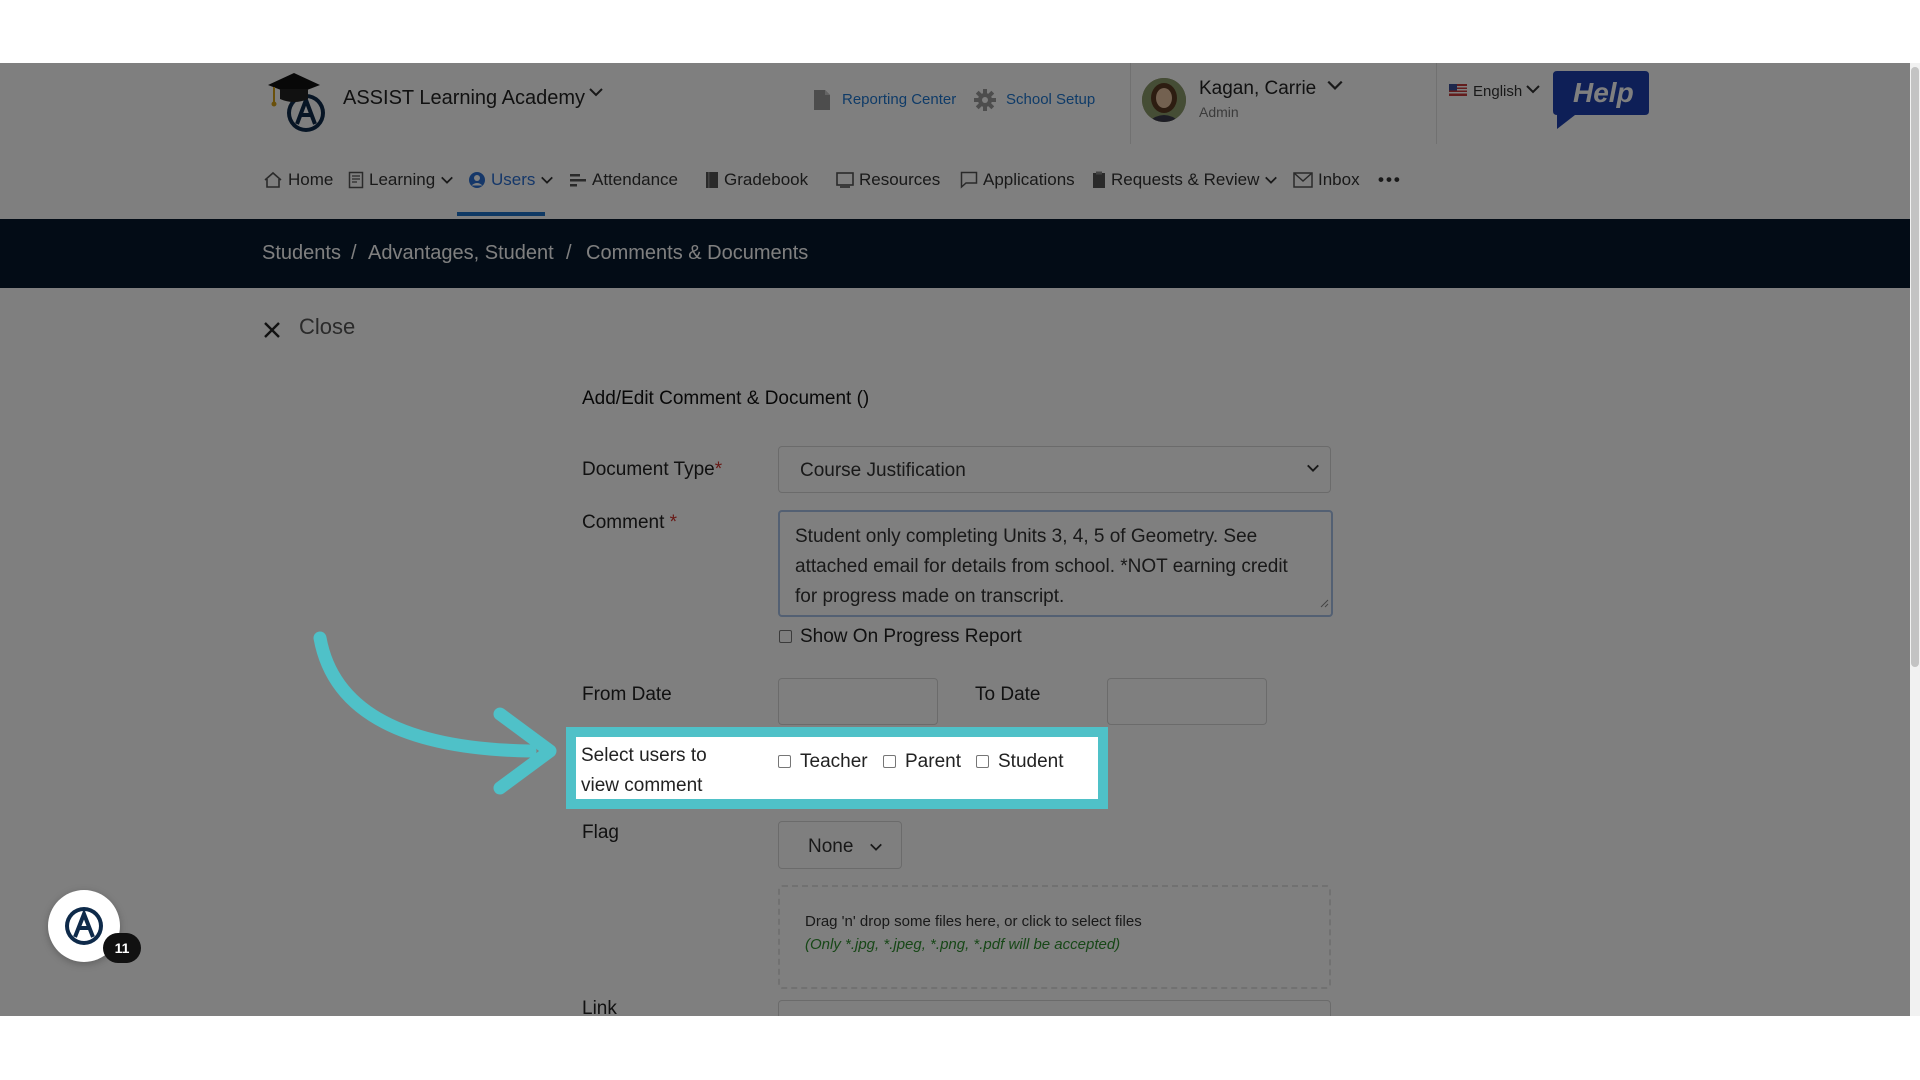  Describe the element at coordinates (900, 179) in the screenshot. I see `nav-label: Resources` at that location.